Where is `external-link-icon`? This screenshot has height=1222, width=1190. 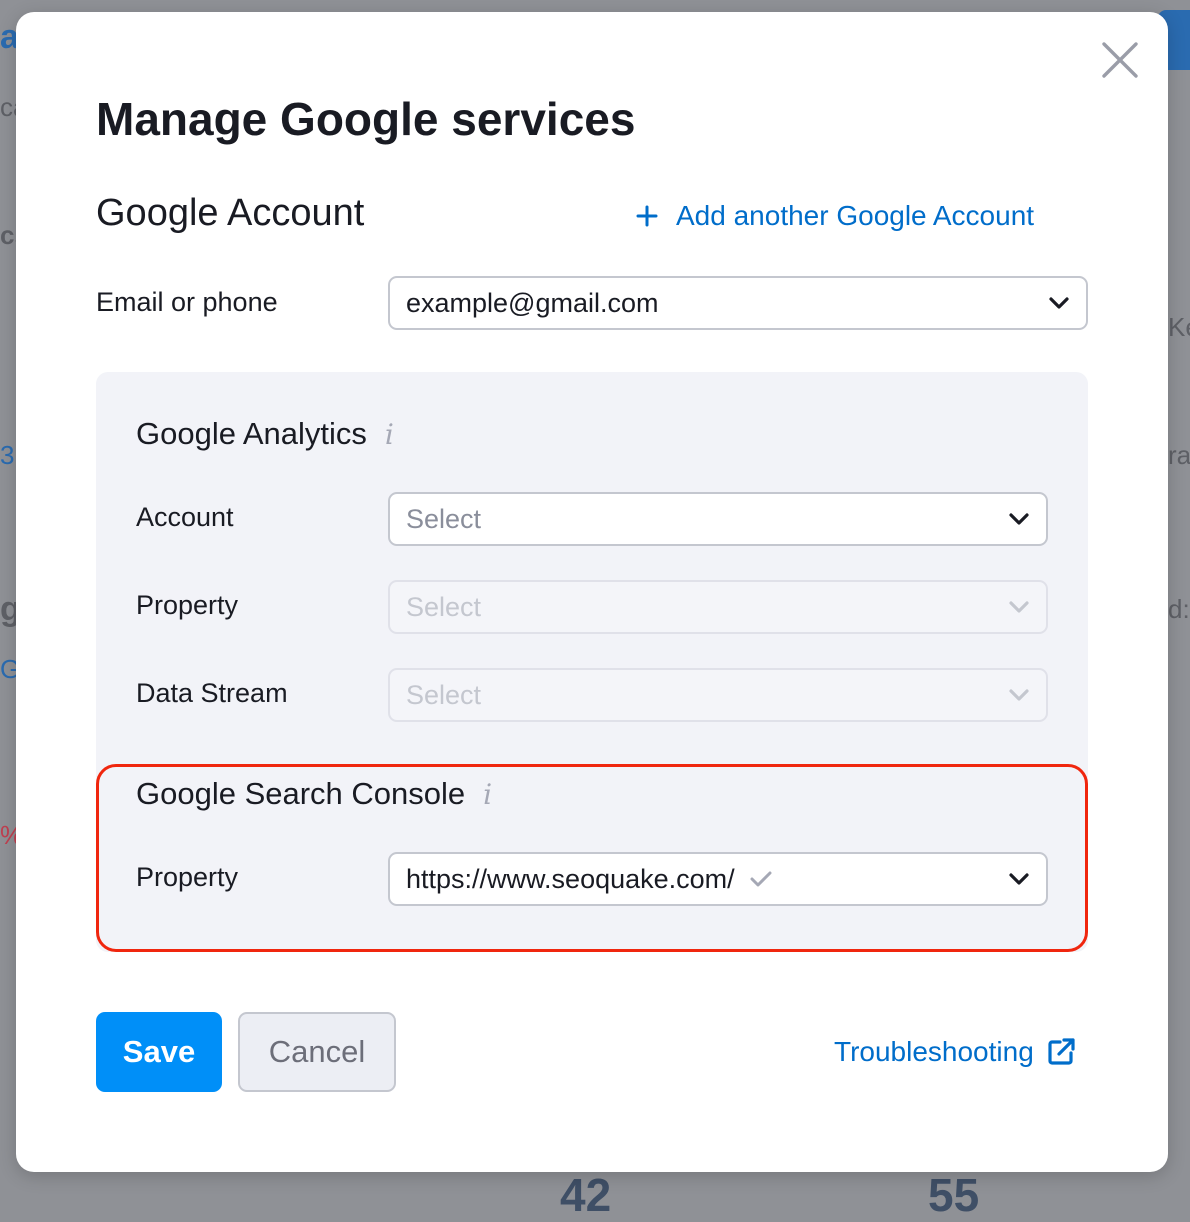
external-link-icon is located at coordinates (1061, 1051).